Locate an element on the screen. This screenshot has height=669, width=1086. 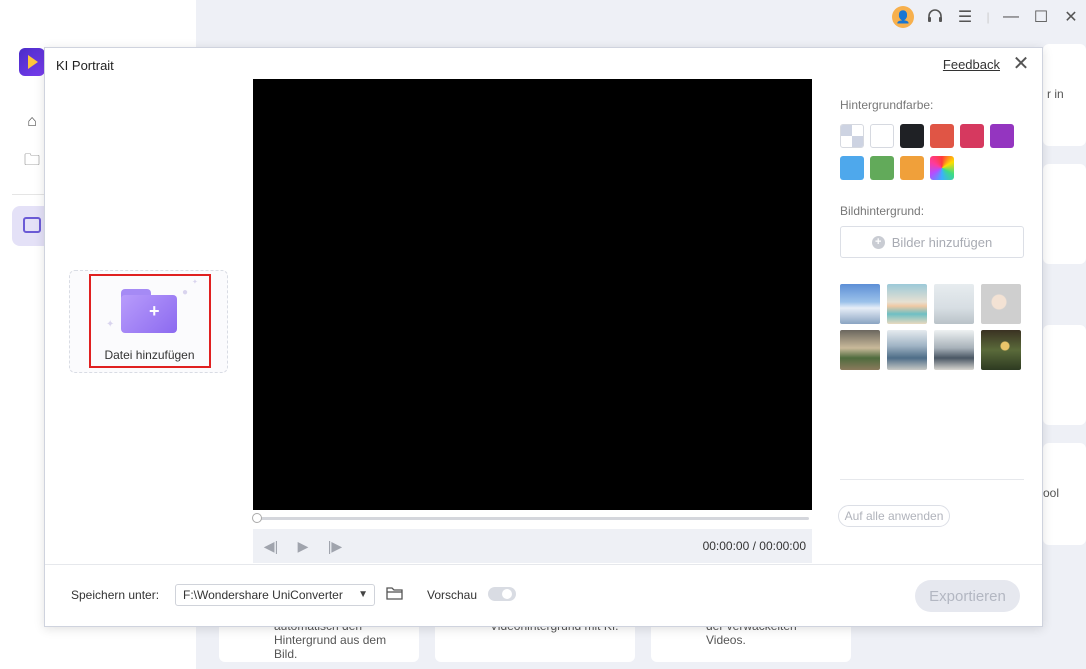
support-headset-icon is located at coordinates (935, 17).